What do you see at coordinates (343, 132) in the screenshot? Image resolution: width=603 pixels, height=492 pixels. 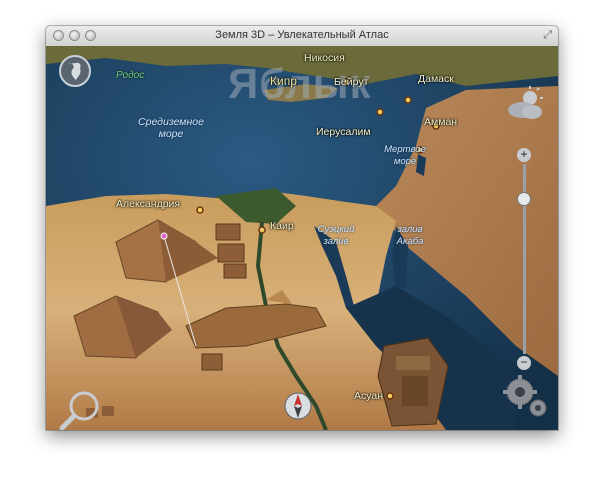 I see `city-label-jerusalem: Иерусалим` at bounding box center [343, 132].